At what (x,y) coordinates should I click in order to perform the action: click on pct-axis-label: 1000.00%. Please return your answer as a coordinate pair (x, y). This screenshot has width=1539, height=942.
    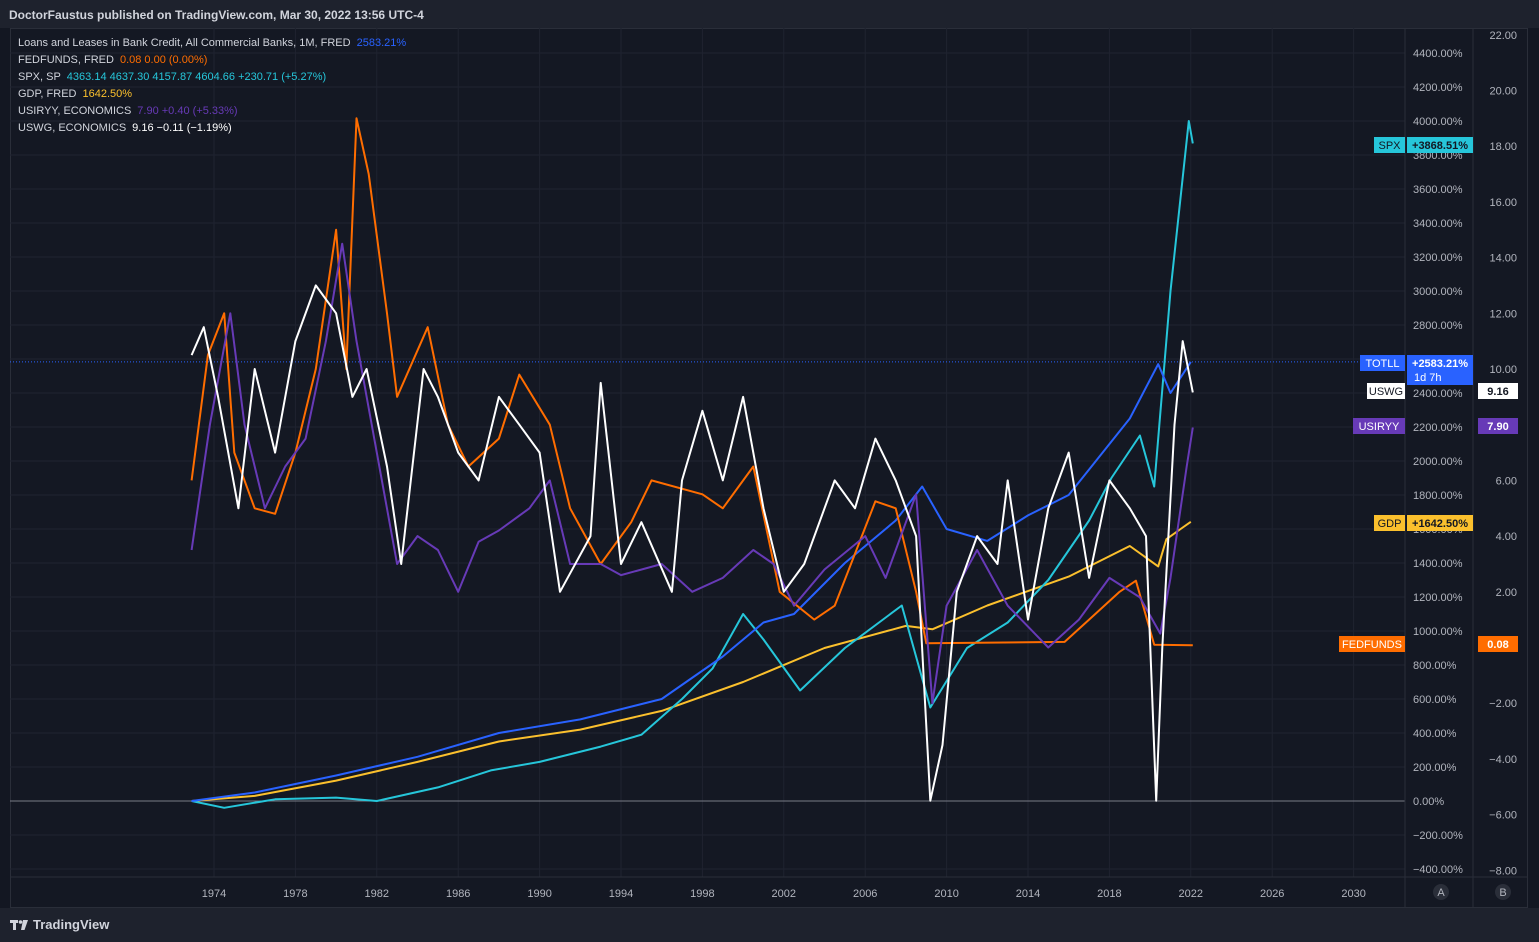
    Looking at the image, I should click on (1438, 632).